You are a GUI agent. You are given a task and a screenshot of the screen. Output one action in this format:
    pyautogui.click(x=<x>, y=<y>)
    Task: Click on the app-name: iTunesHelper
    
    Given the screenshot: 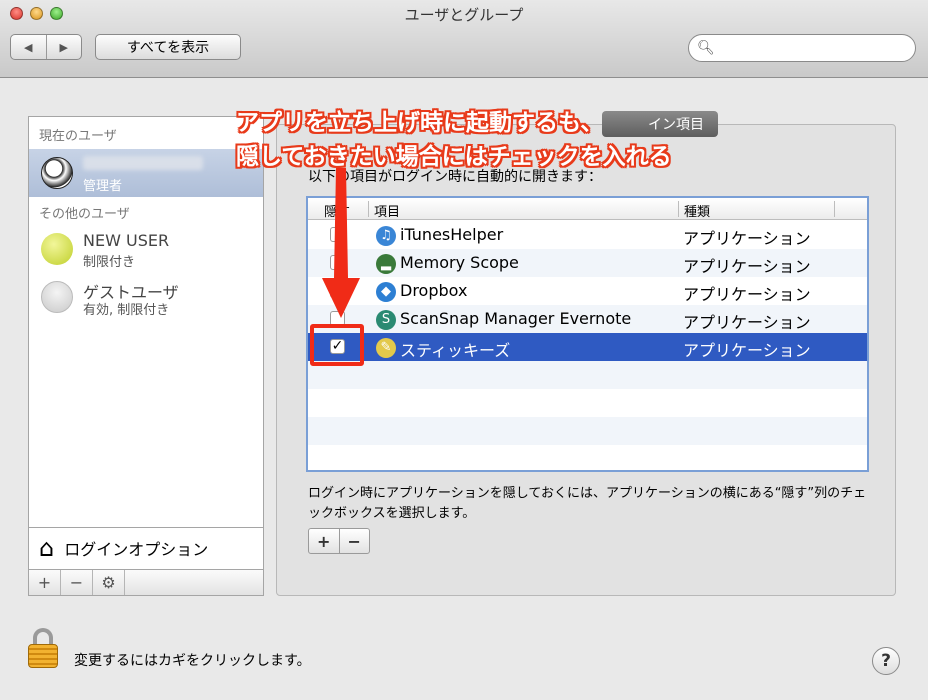 What is the action you would take?
    pyautogui.click(x=452, y=234)
    